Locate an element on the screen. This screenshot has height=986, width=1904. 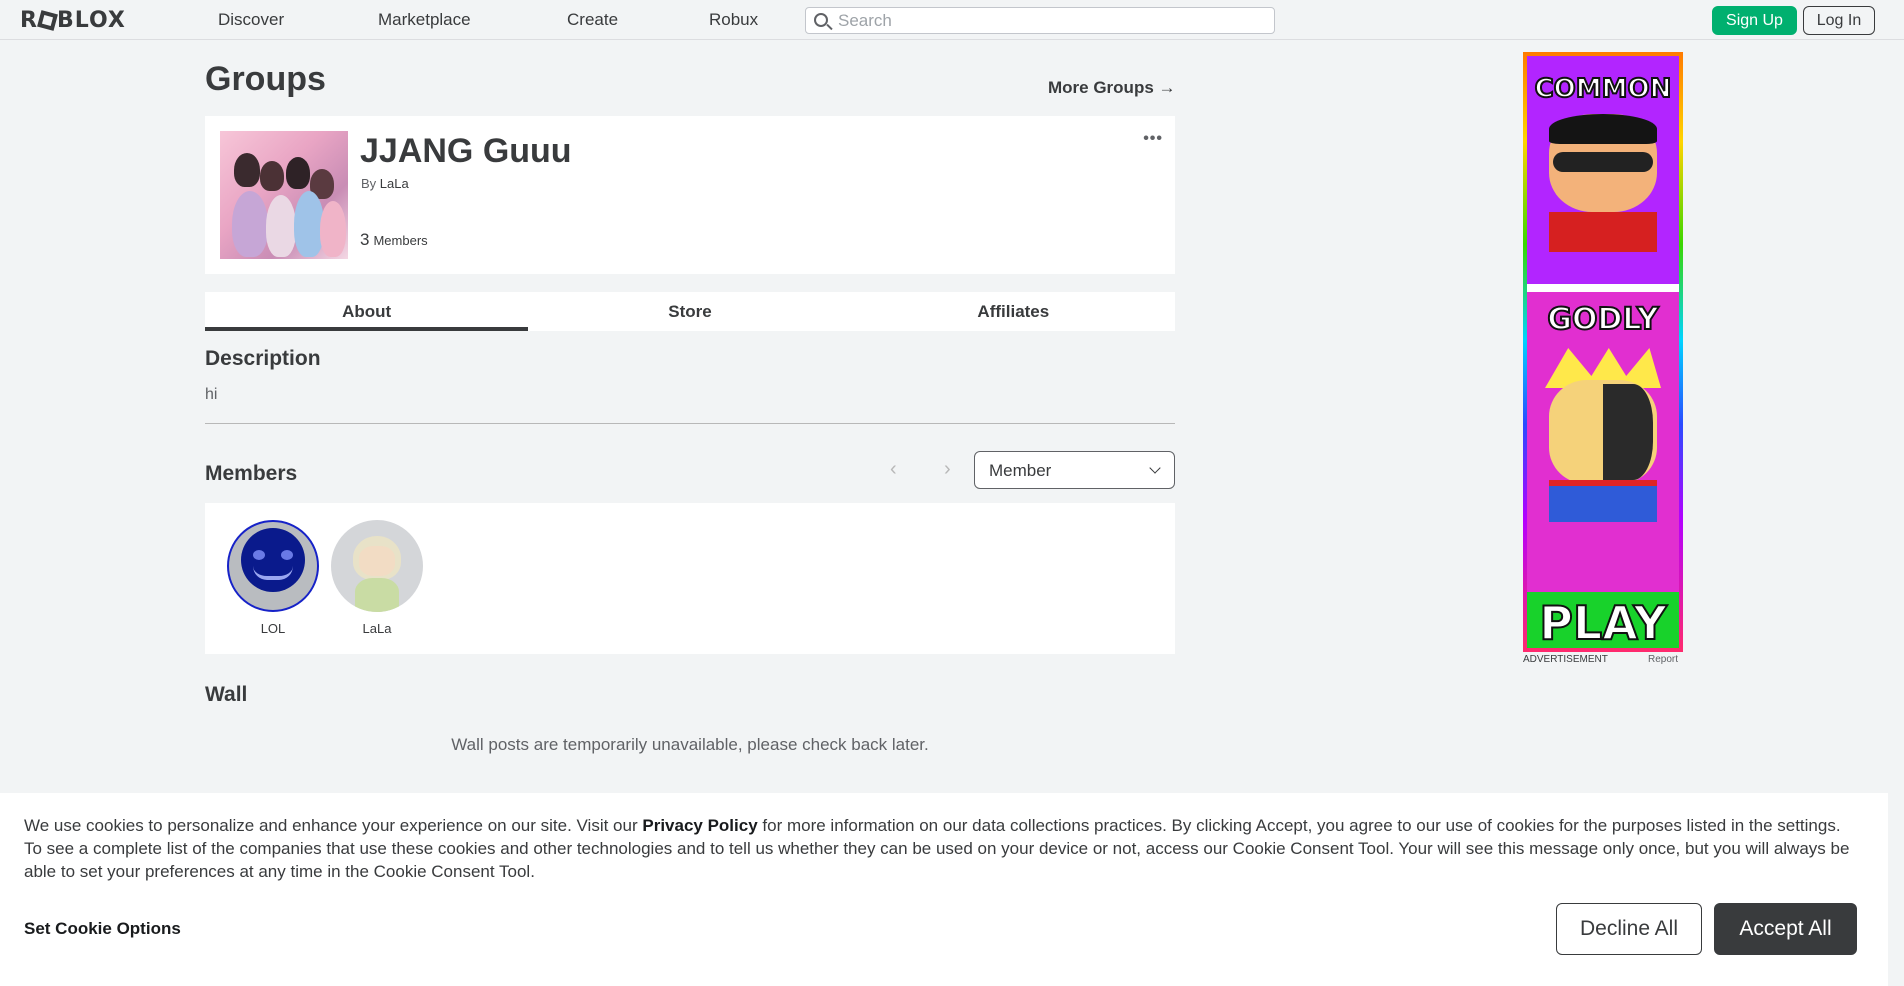
member-name: LaLa is located at coordinates (377, 628).